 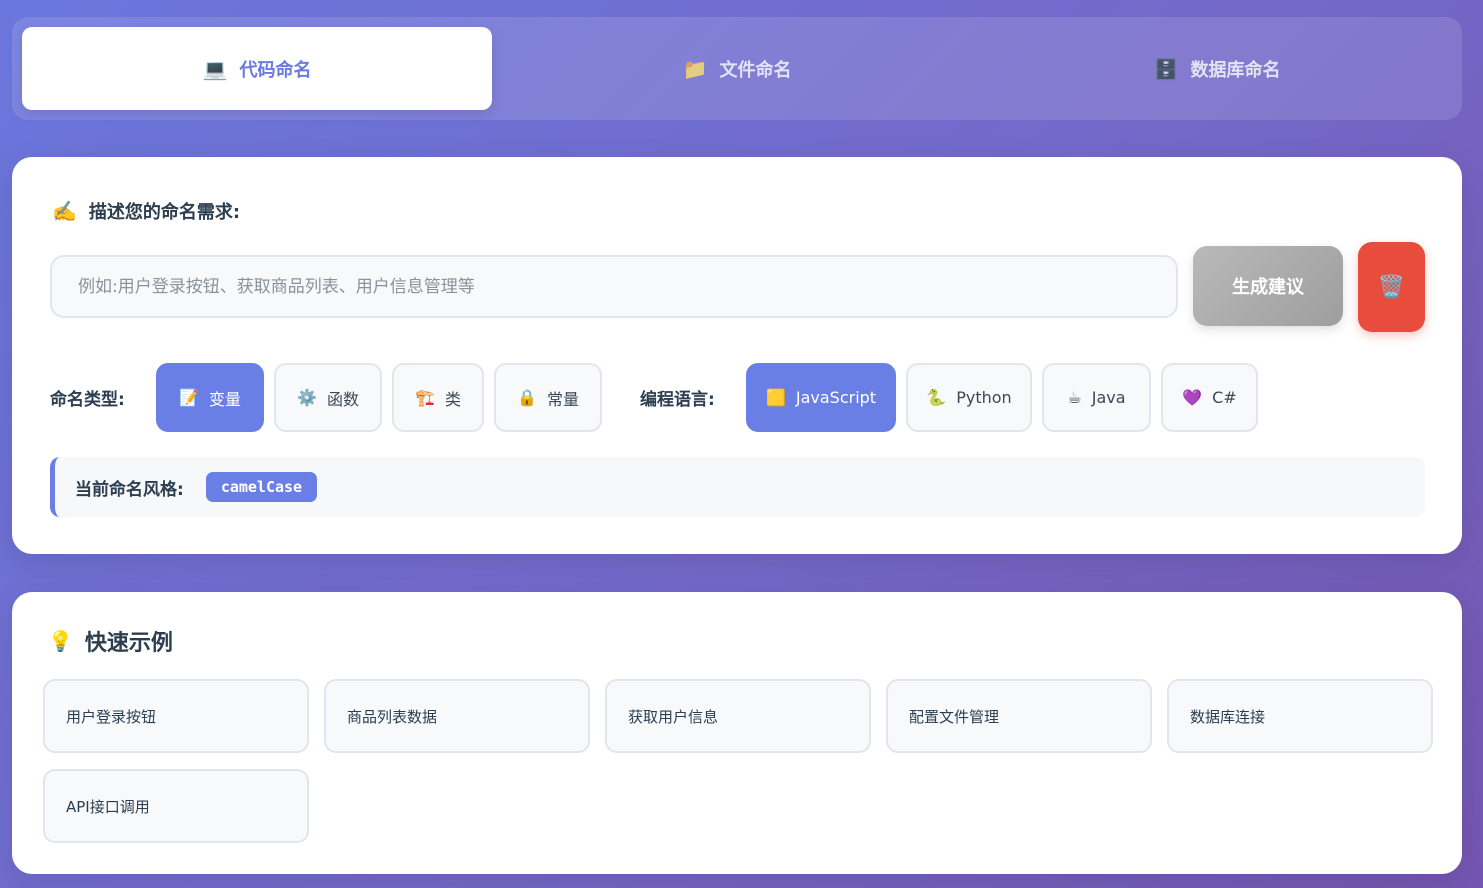 I want to click on chip-label: JavaScript, so click(x=836, y=397).